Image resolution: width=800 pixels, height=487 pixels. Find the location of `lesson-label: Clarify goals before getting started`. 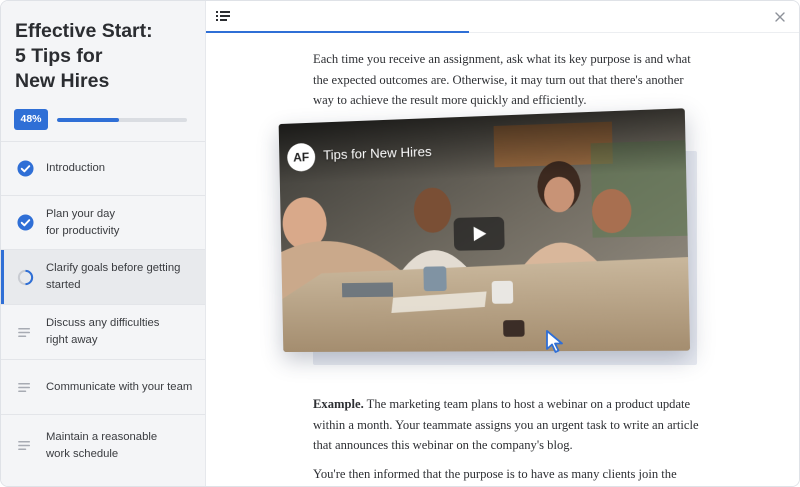

lesson-label: Clarify goals before getting started is located at coordinates (113, 277).